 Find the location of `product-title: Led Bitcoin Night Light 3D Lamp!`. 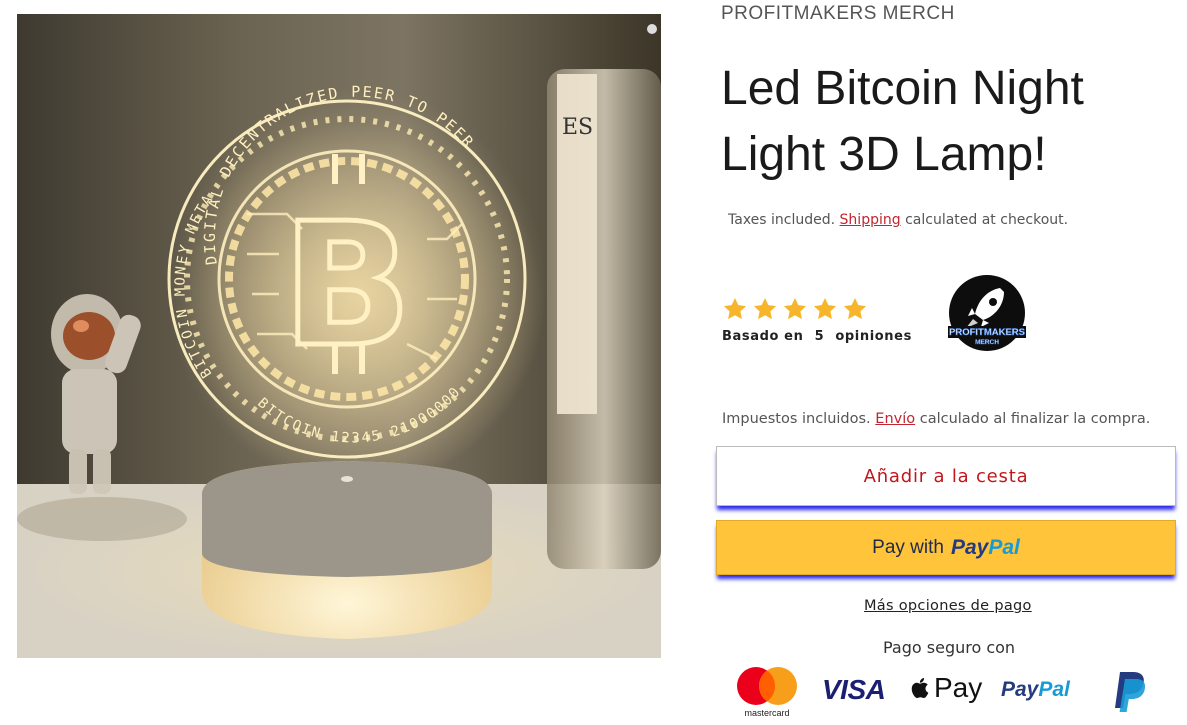

product-title: Led Bitcoin Night Light 3D Lamp! is located at coordinates (902, 121).